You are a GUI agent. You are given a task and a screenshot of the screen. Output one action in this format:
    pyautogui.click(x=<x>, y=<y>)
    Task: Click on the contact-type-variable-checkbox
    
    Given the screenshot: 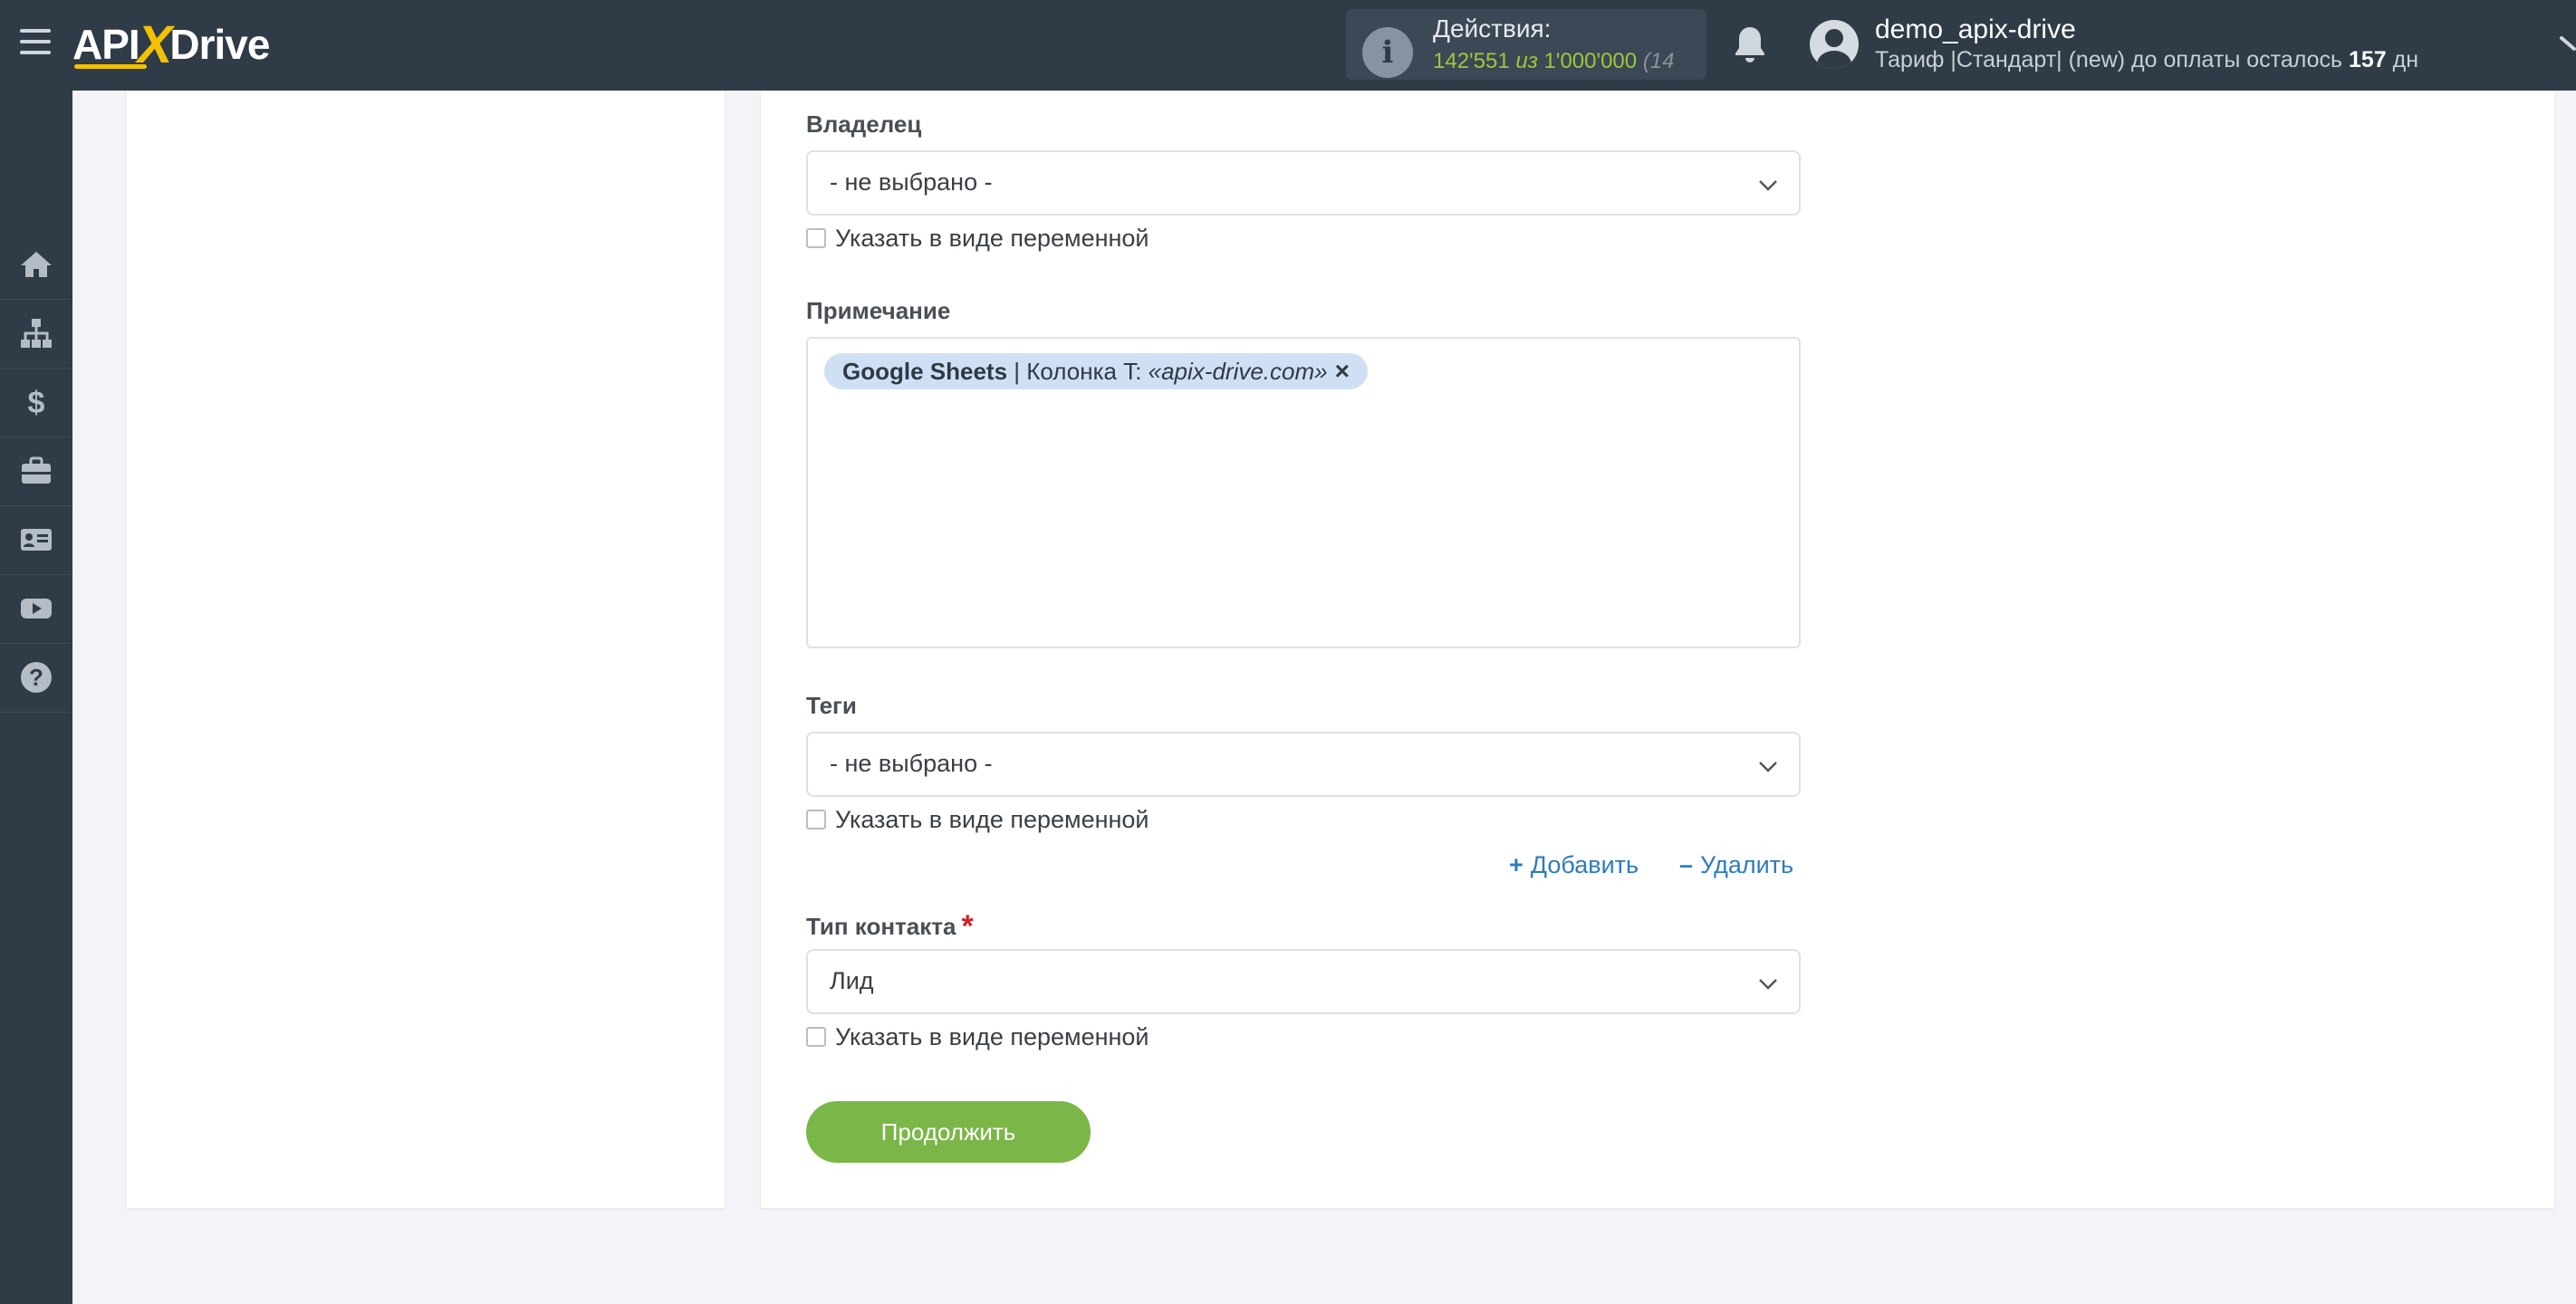 What is the action you would take?
    pyautogui.click(x=816, y=1037)
    